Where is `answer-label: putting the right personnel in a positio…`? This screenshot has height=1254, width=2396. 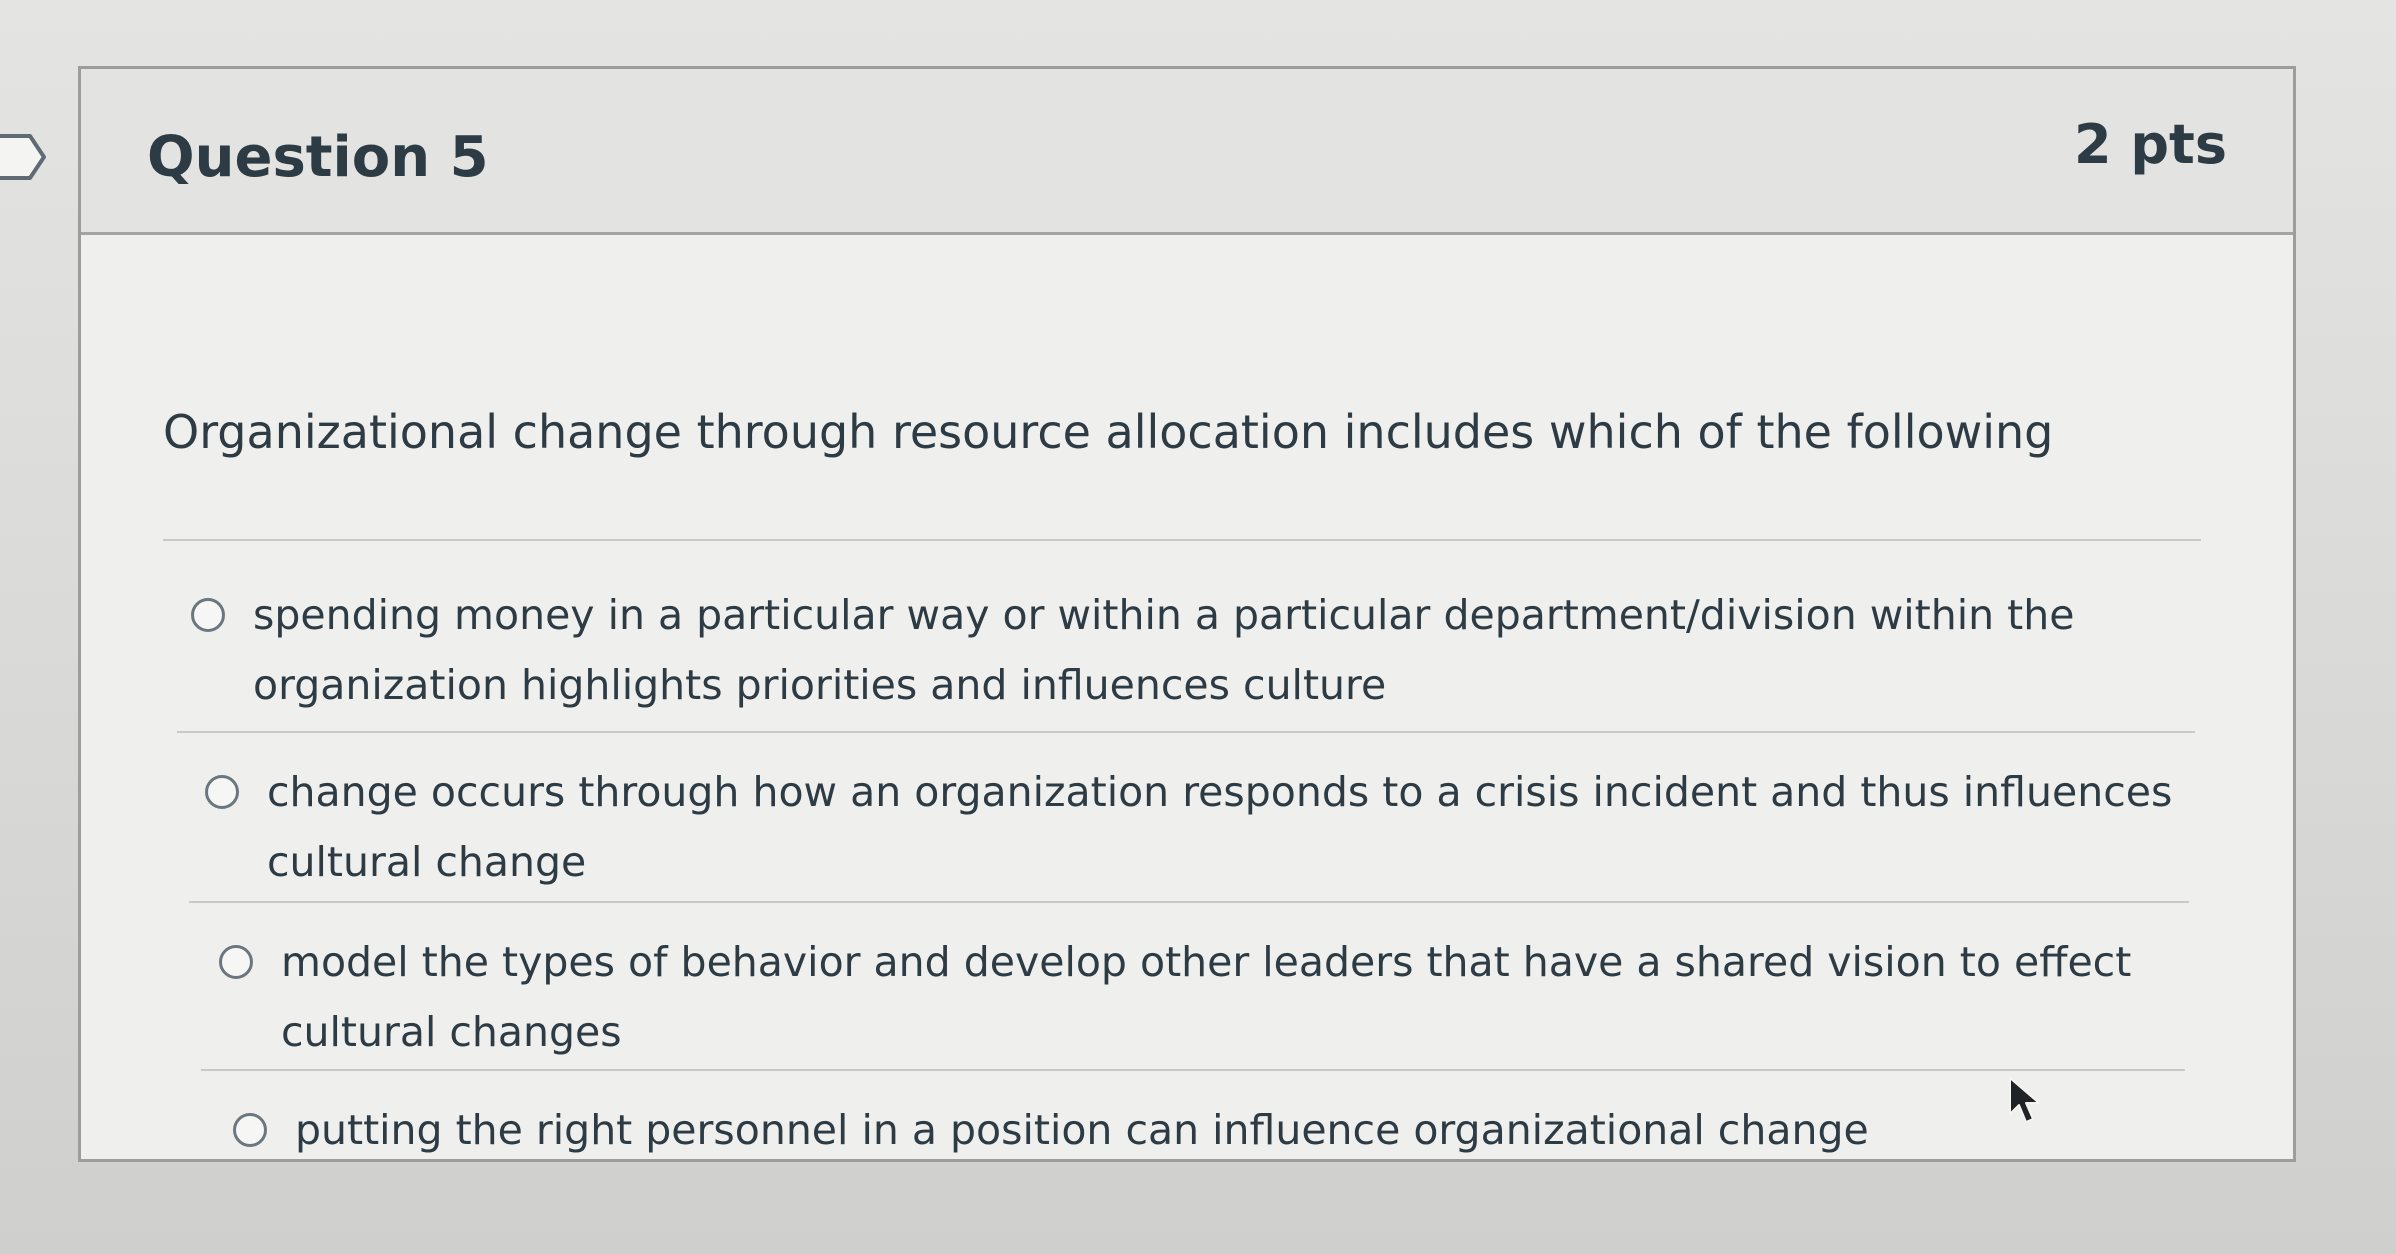
answer-label: putting the right personnel in a positio… is located at coordinates (1082, 1130).